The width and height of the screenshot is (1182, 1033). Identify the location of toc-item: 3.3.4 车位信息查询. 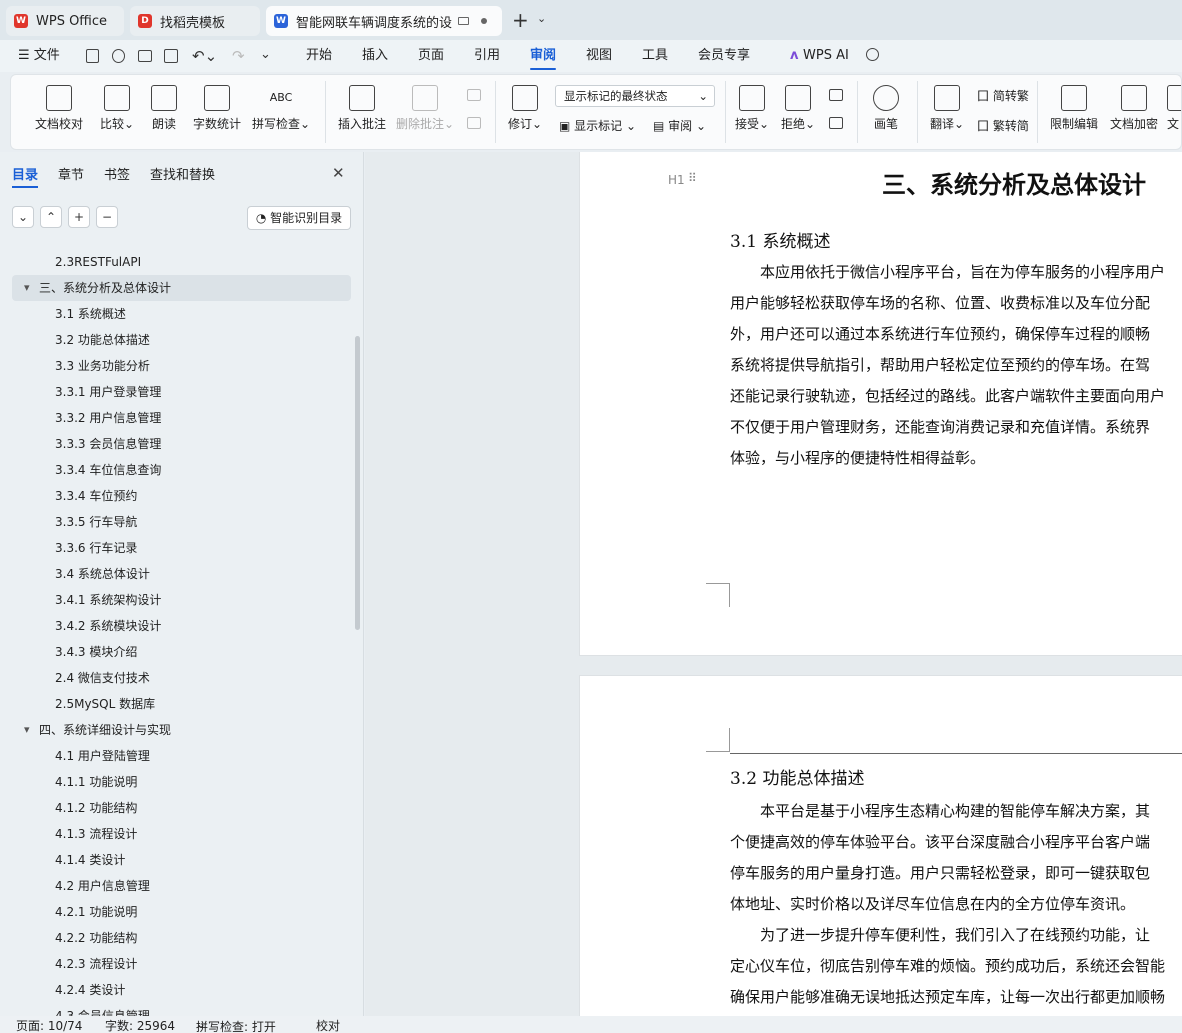
(176, 470).